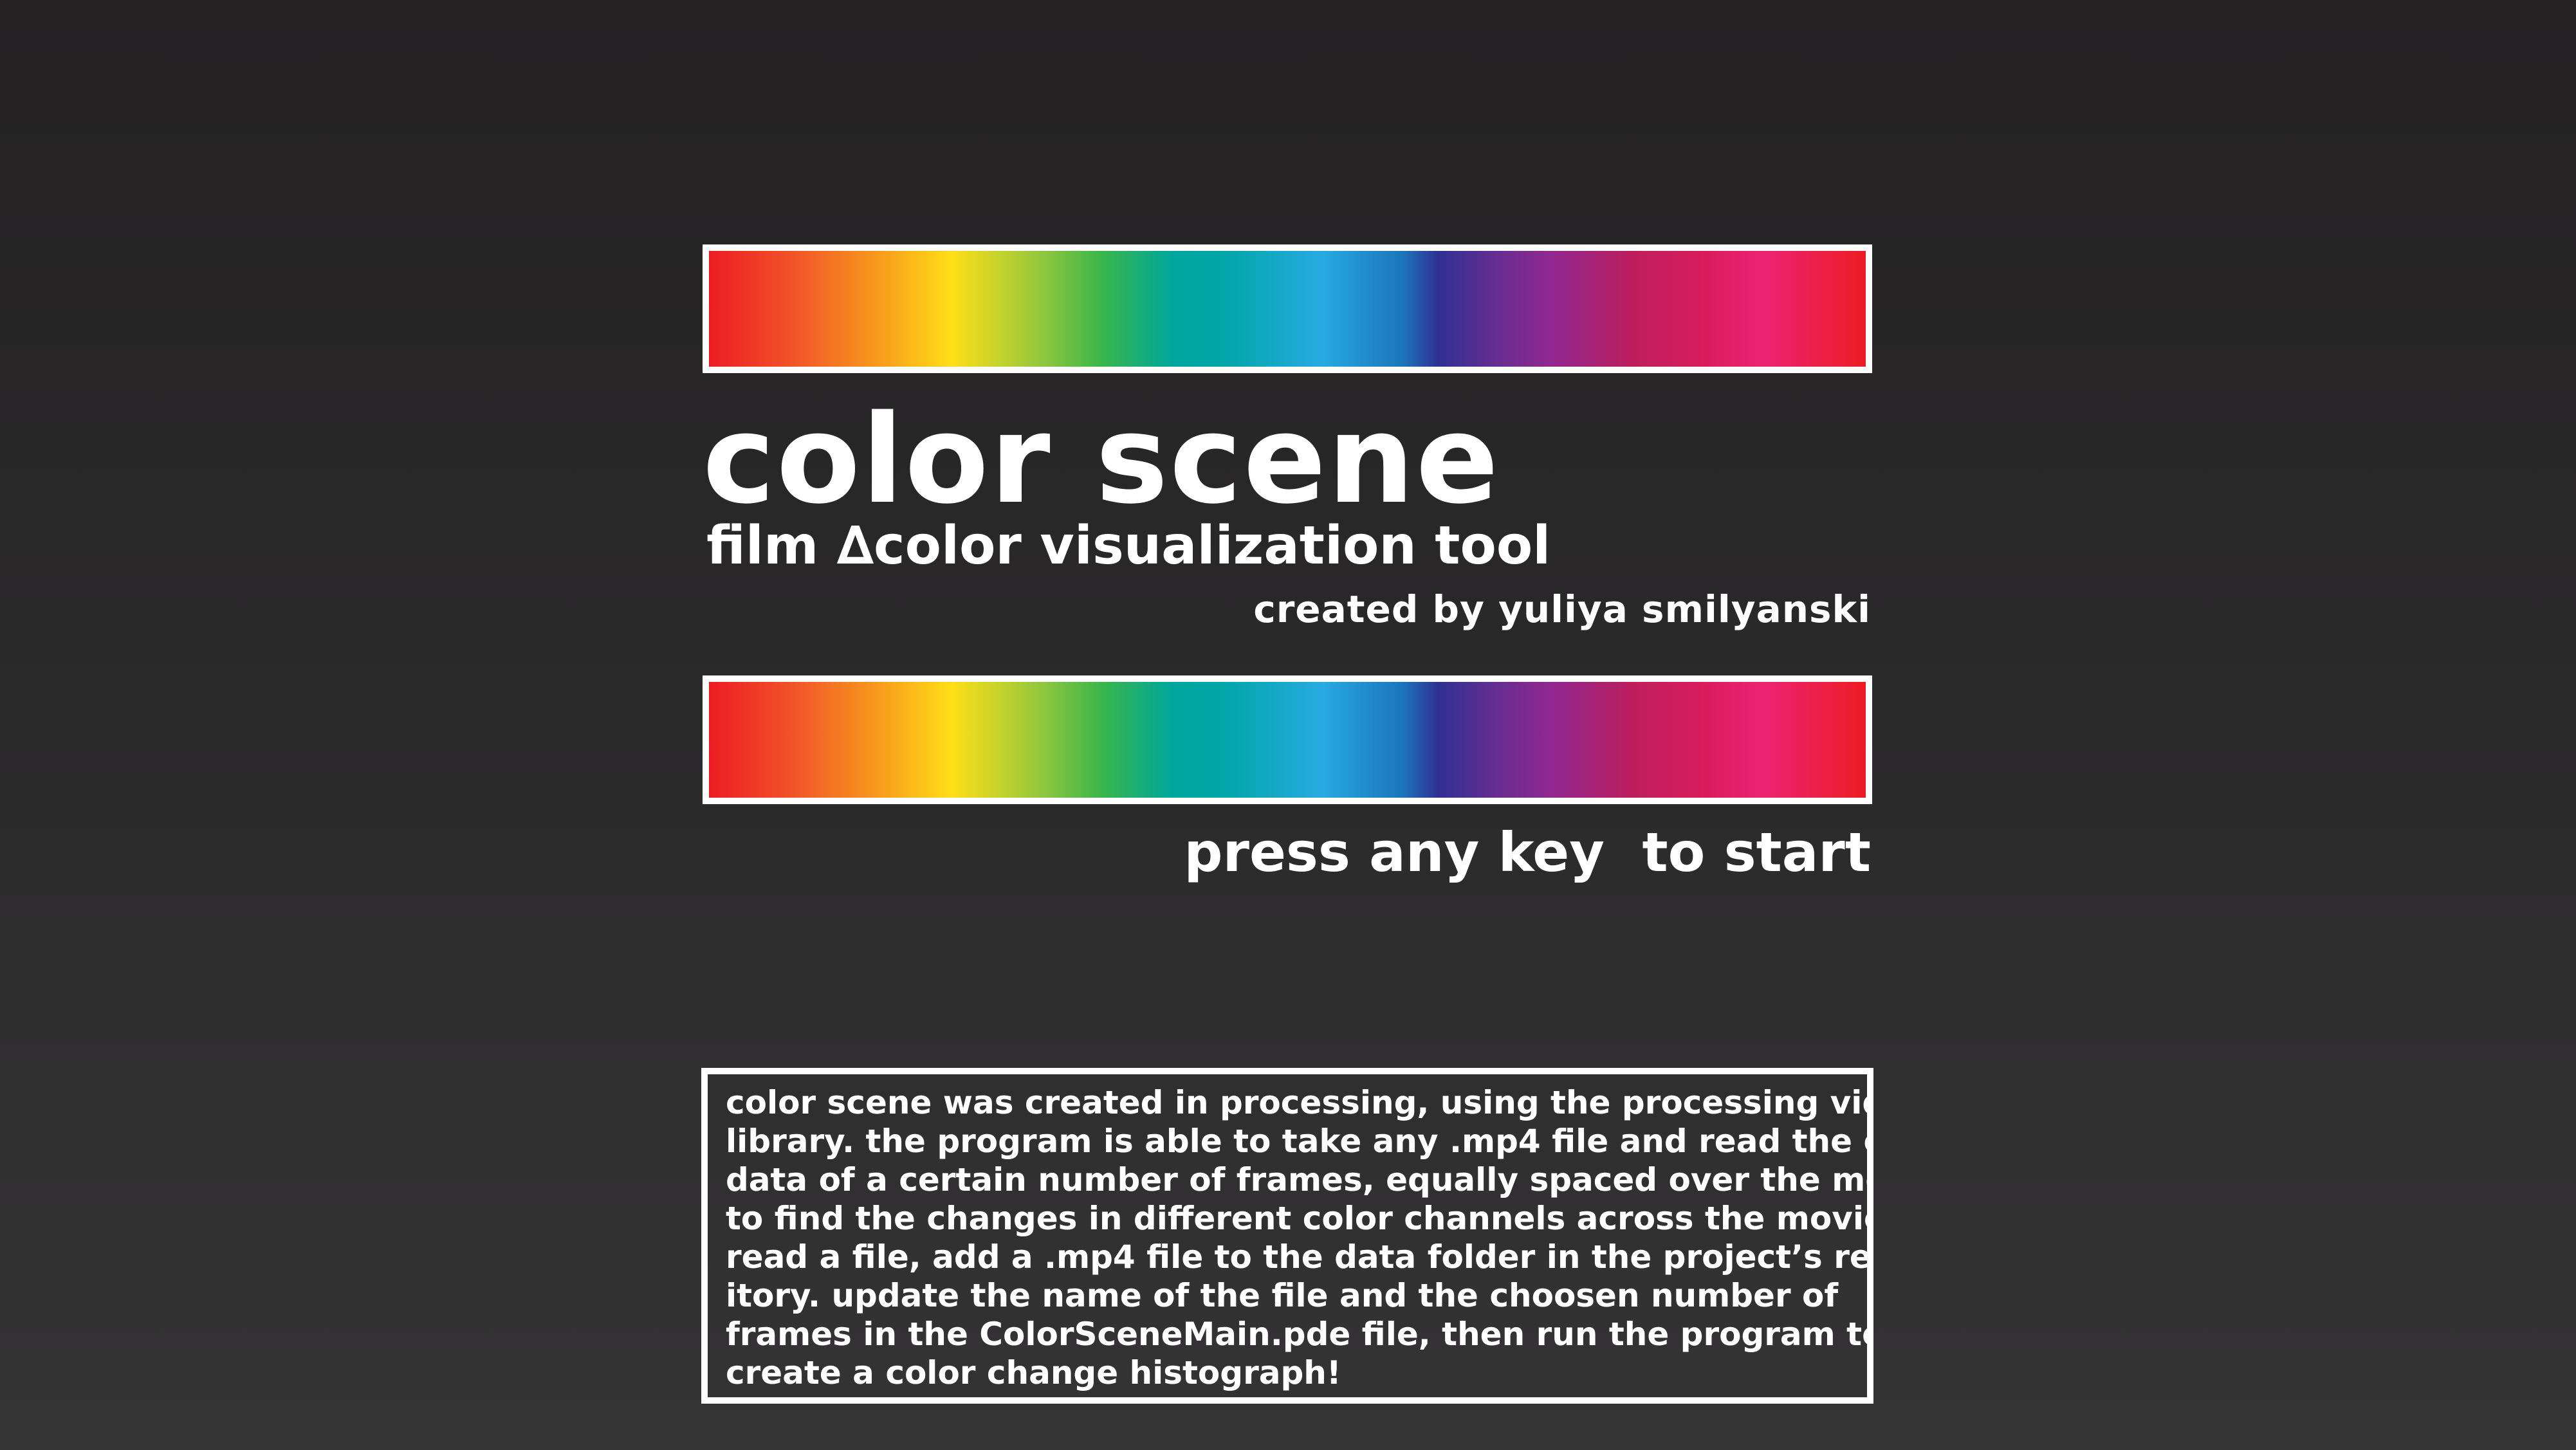  I want to click on app-subtitle: film ∆color visualization tool, so click(1128, 545).